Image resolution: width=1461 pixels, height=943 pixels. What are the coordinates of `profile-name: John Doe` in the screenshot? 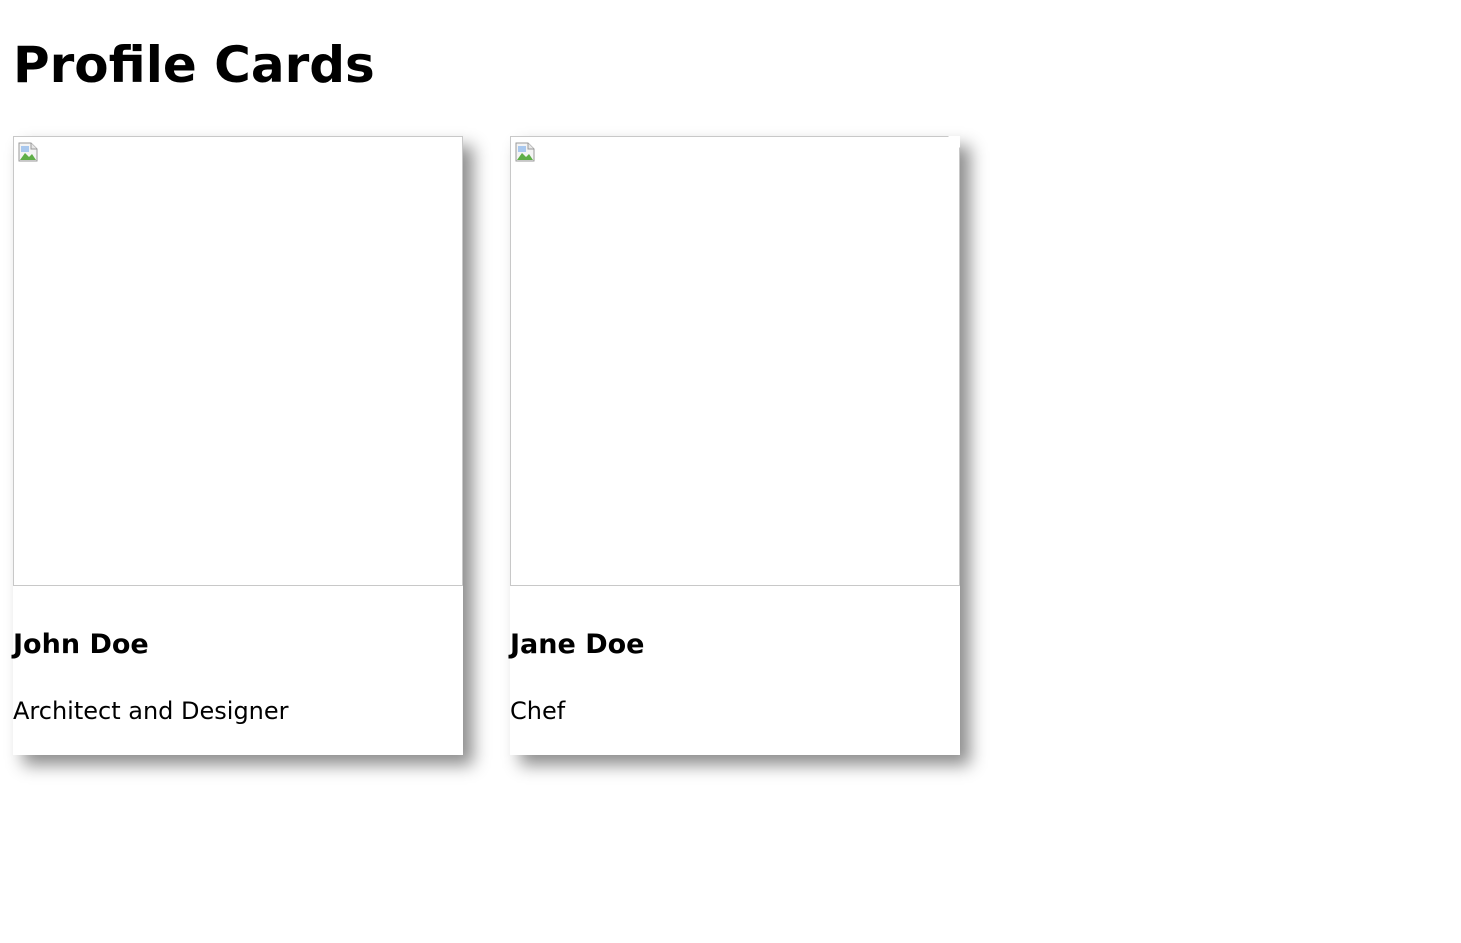 It's located at (81, 644).